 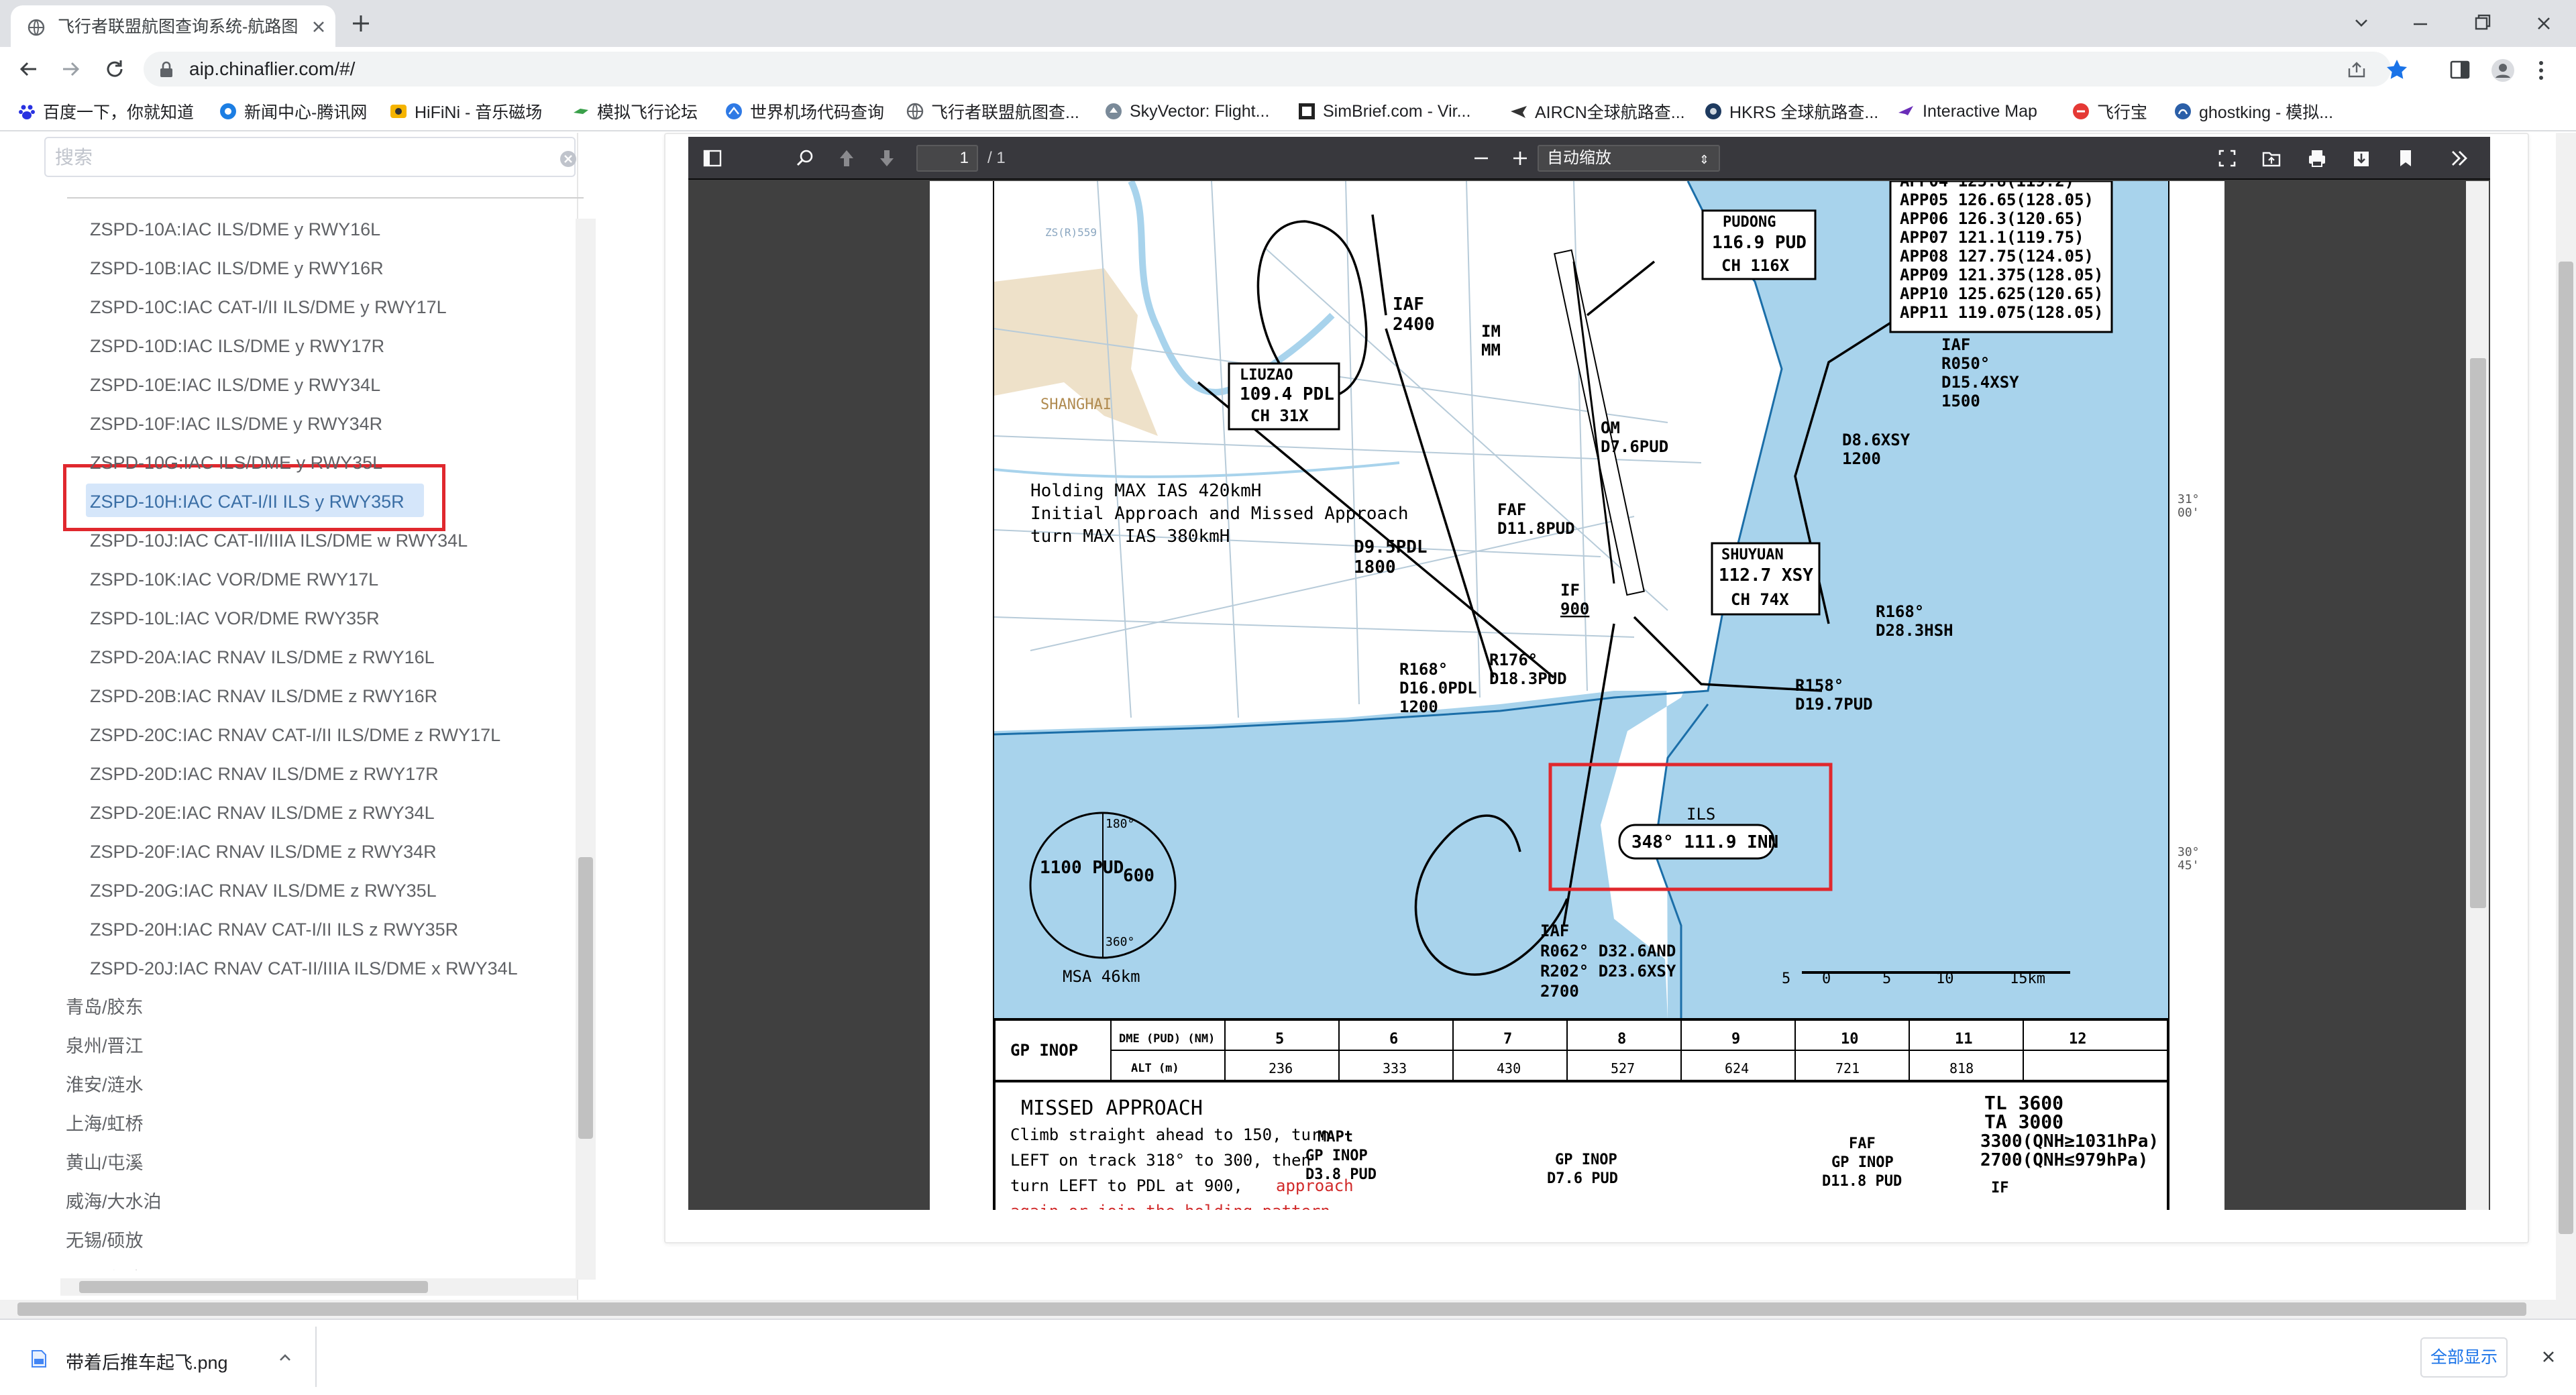 What do you see at coordinates (1481, 158) in the screenshot?
I see `zoom-out-icon` at bounding box center [1481, 158].